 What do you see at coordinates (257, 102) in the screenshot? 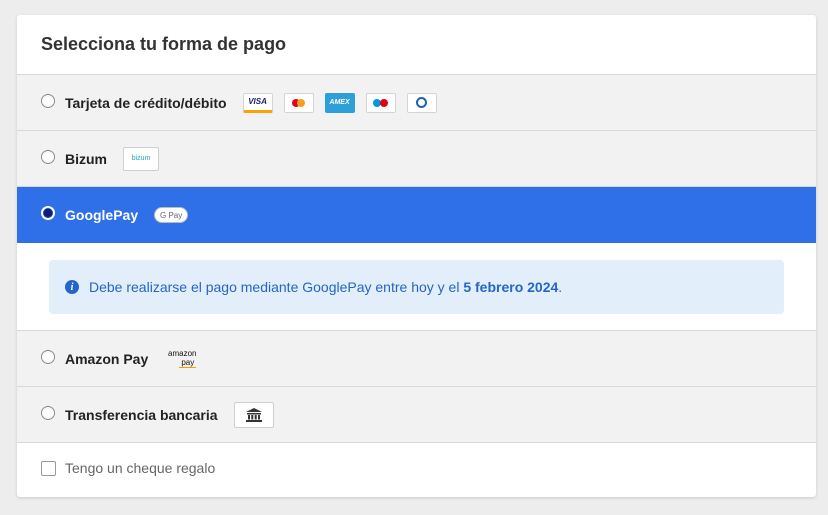
I see `visa-logo: VISA` at bounding box center [257, 102].